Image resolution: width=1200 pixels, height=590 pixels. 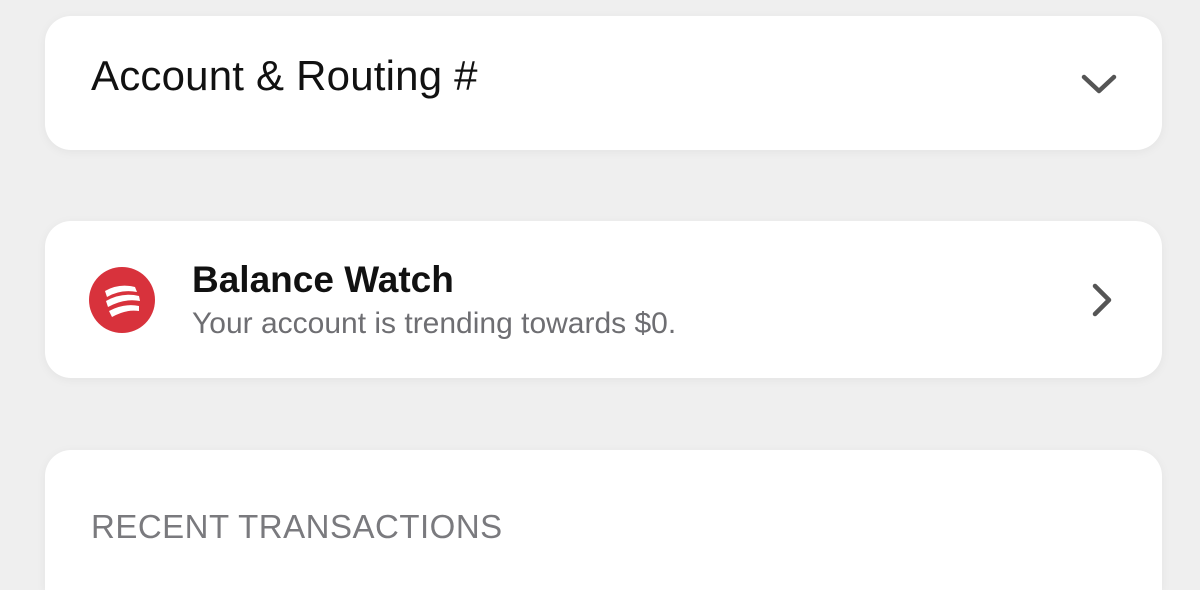 I want to click on recent-transactions-header: RECENT TRANSACTIONS, so click(x=297, y=526).